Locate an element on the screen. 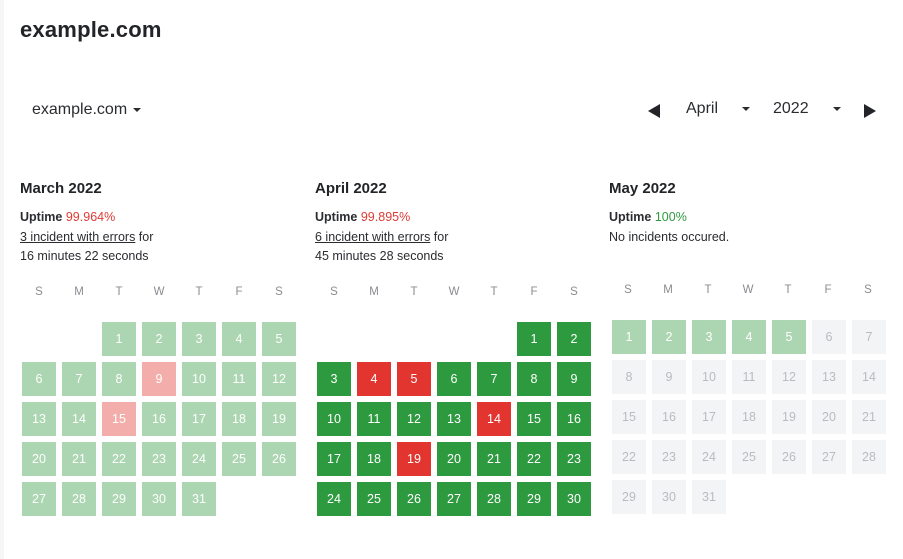 Image resolution: width=903 pixels, height=559 pixels. calendar-day-future: 9 is located at coordinates (669, 377).